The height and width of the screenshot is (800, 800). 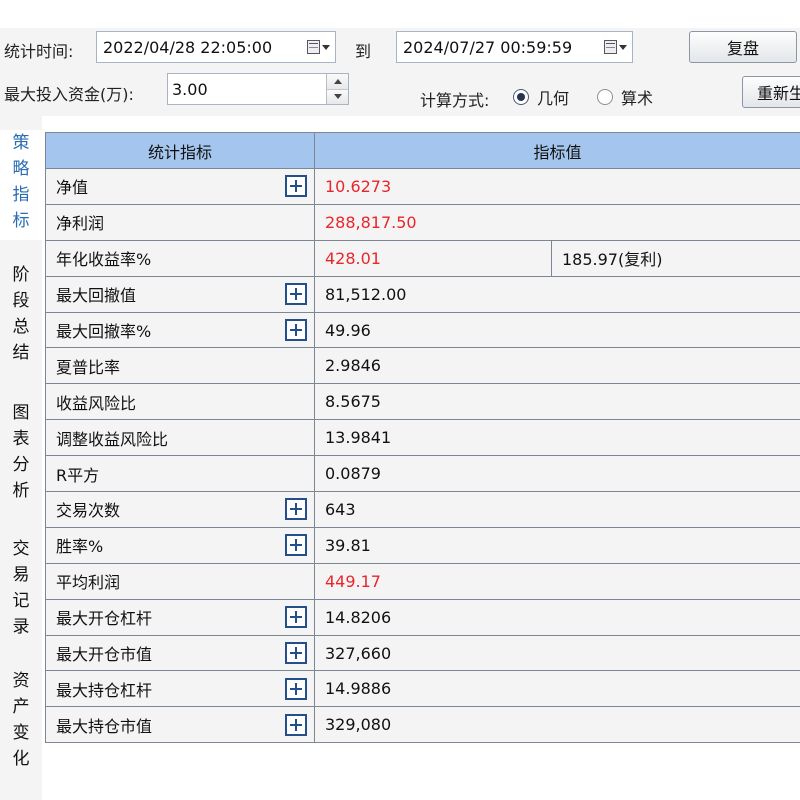 What do you see at coordinates (180, 545) in the screenshot?
I see `metric-name-cell: 胜率%` at bounding box center [180, 545].